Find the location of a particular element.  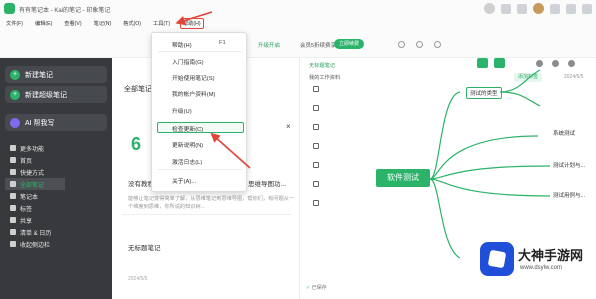

notebook-icon is located at coordinates (13, 196).